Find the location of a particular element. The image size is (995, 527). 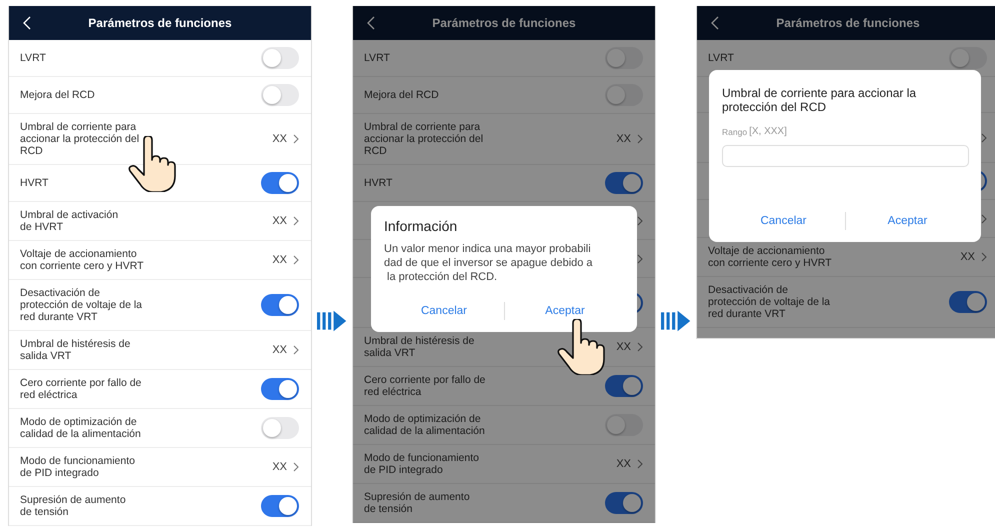

range-label: Rango is located at coordinates (735, 131).